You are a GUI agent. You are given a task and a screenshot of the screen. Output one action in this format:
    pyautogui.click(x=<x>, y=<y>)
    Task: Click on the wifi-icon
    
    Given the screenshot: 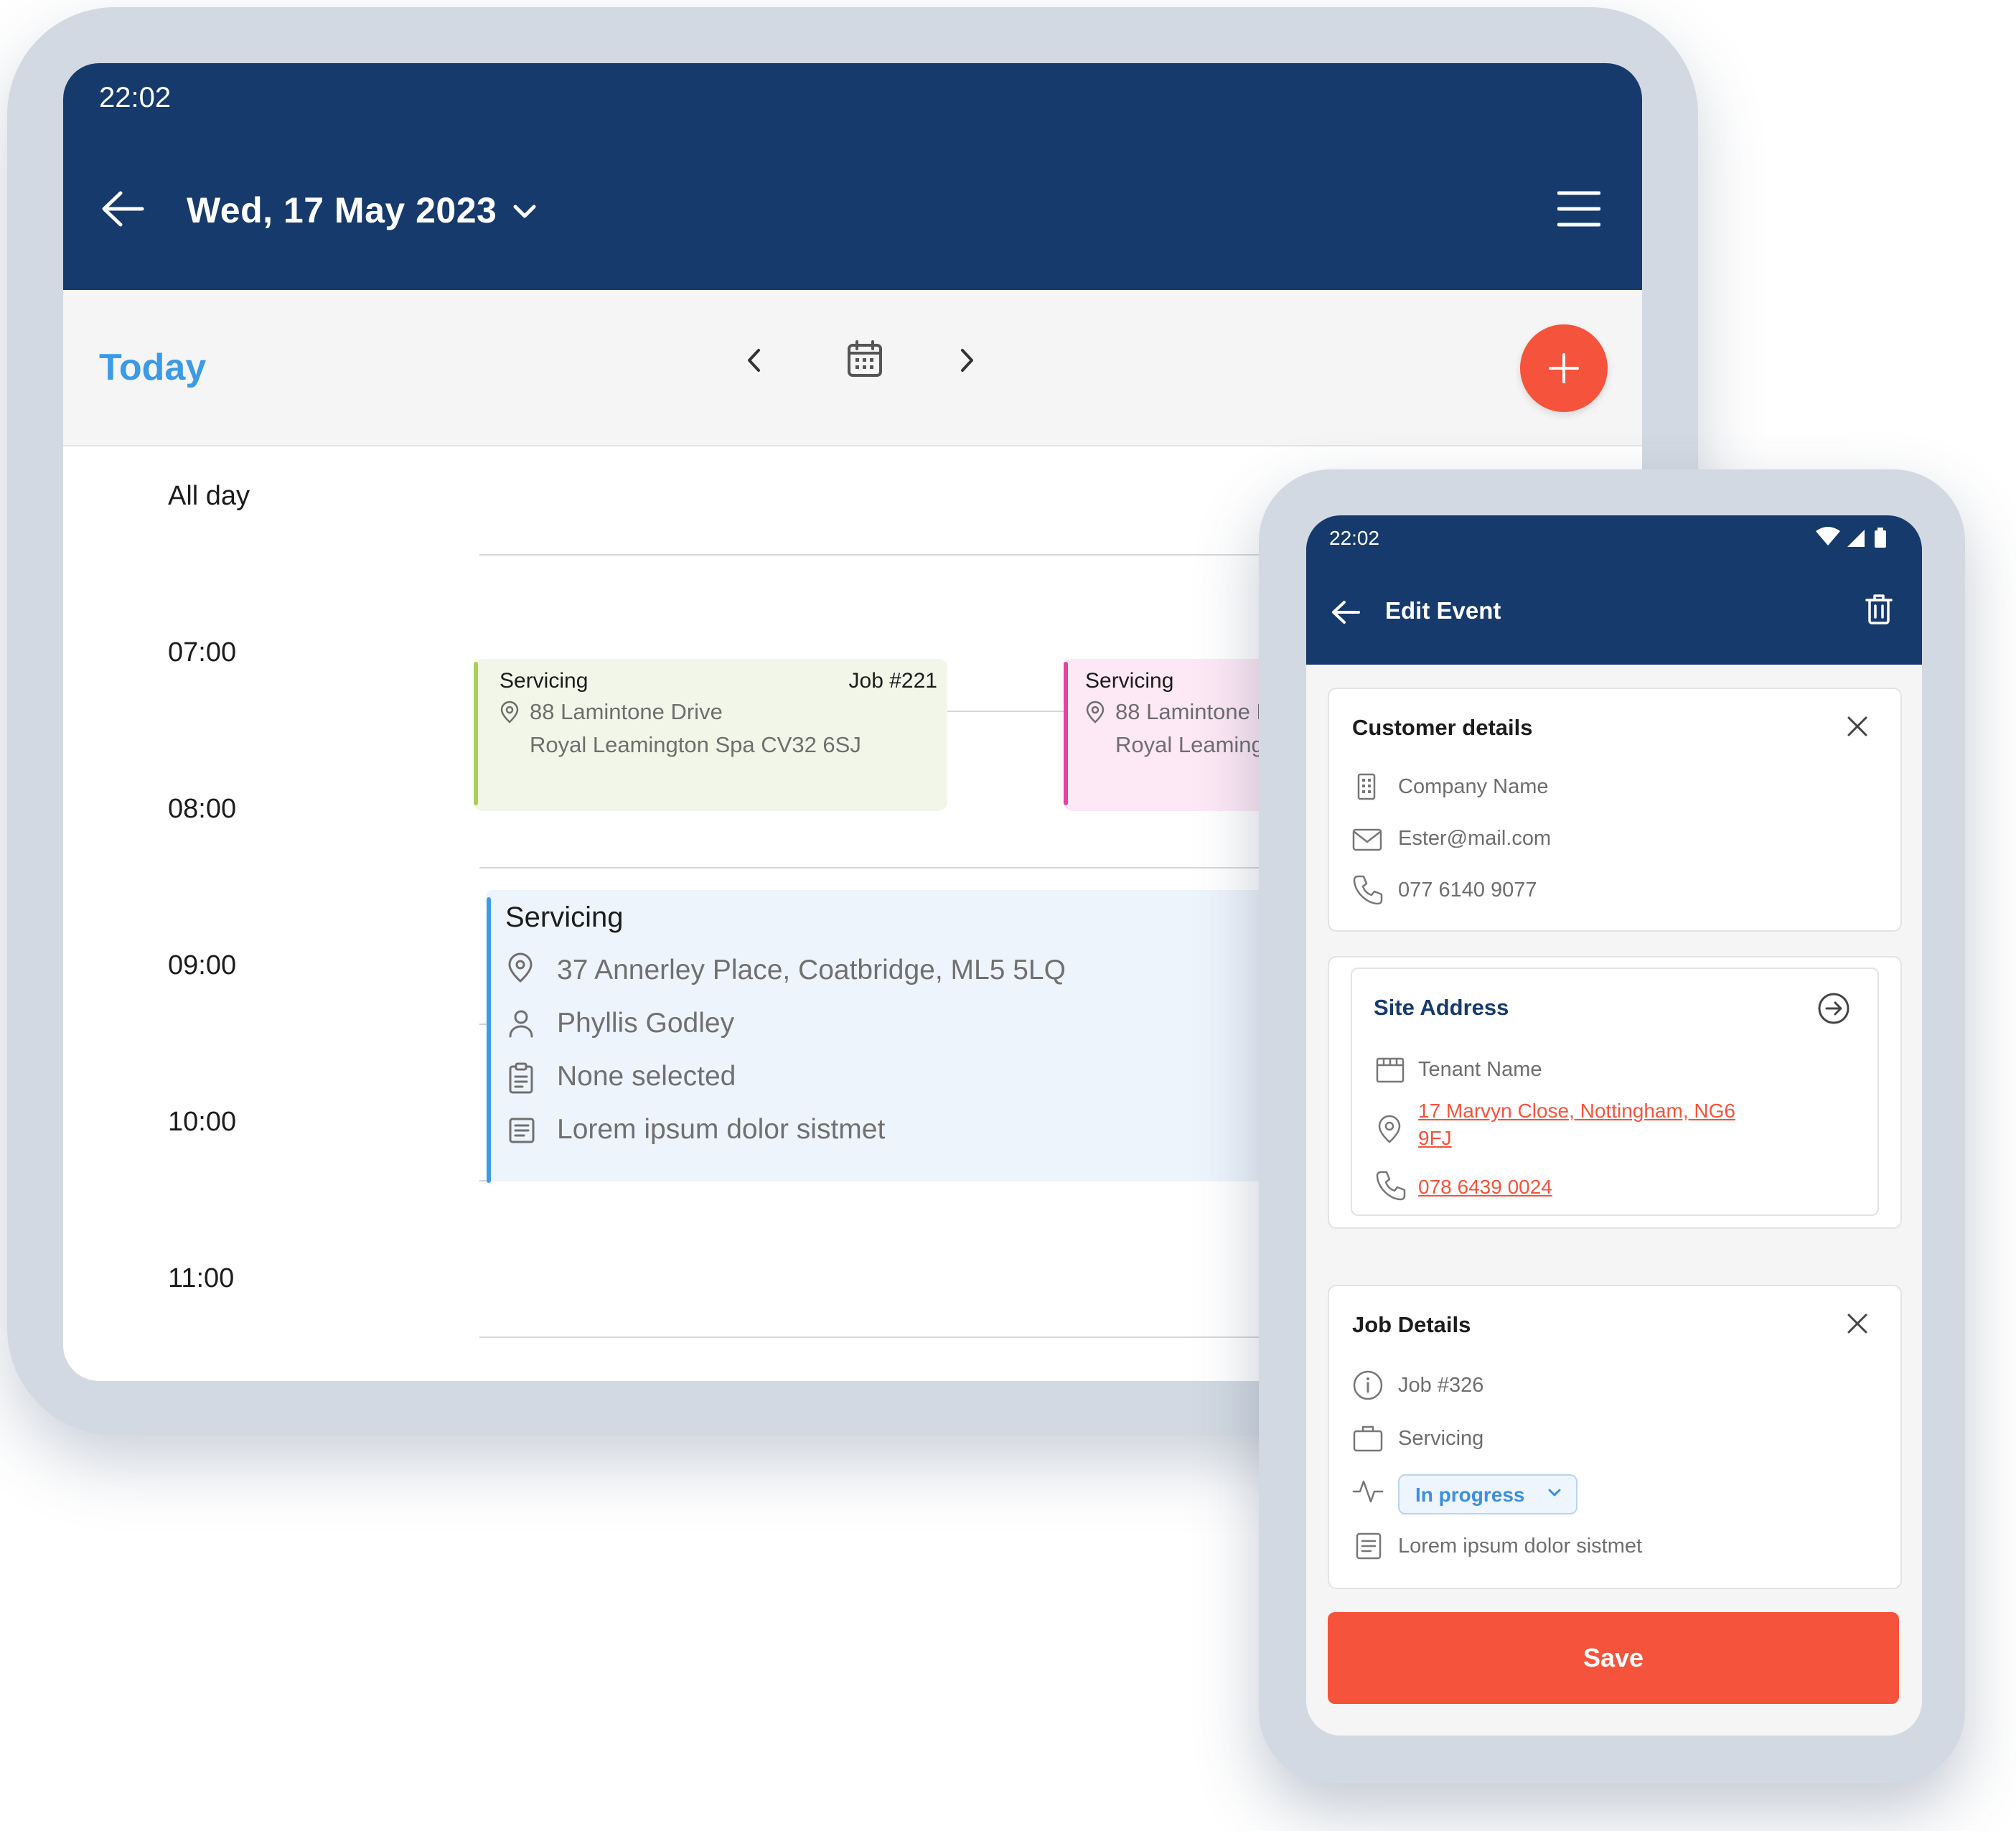 What is the action you would take?
    pyautogui.click(x=1828, y=536)
    